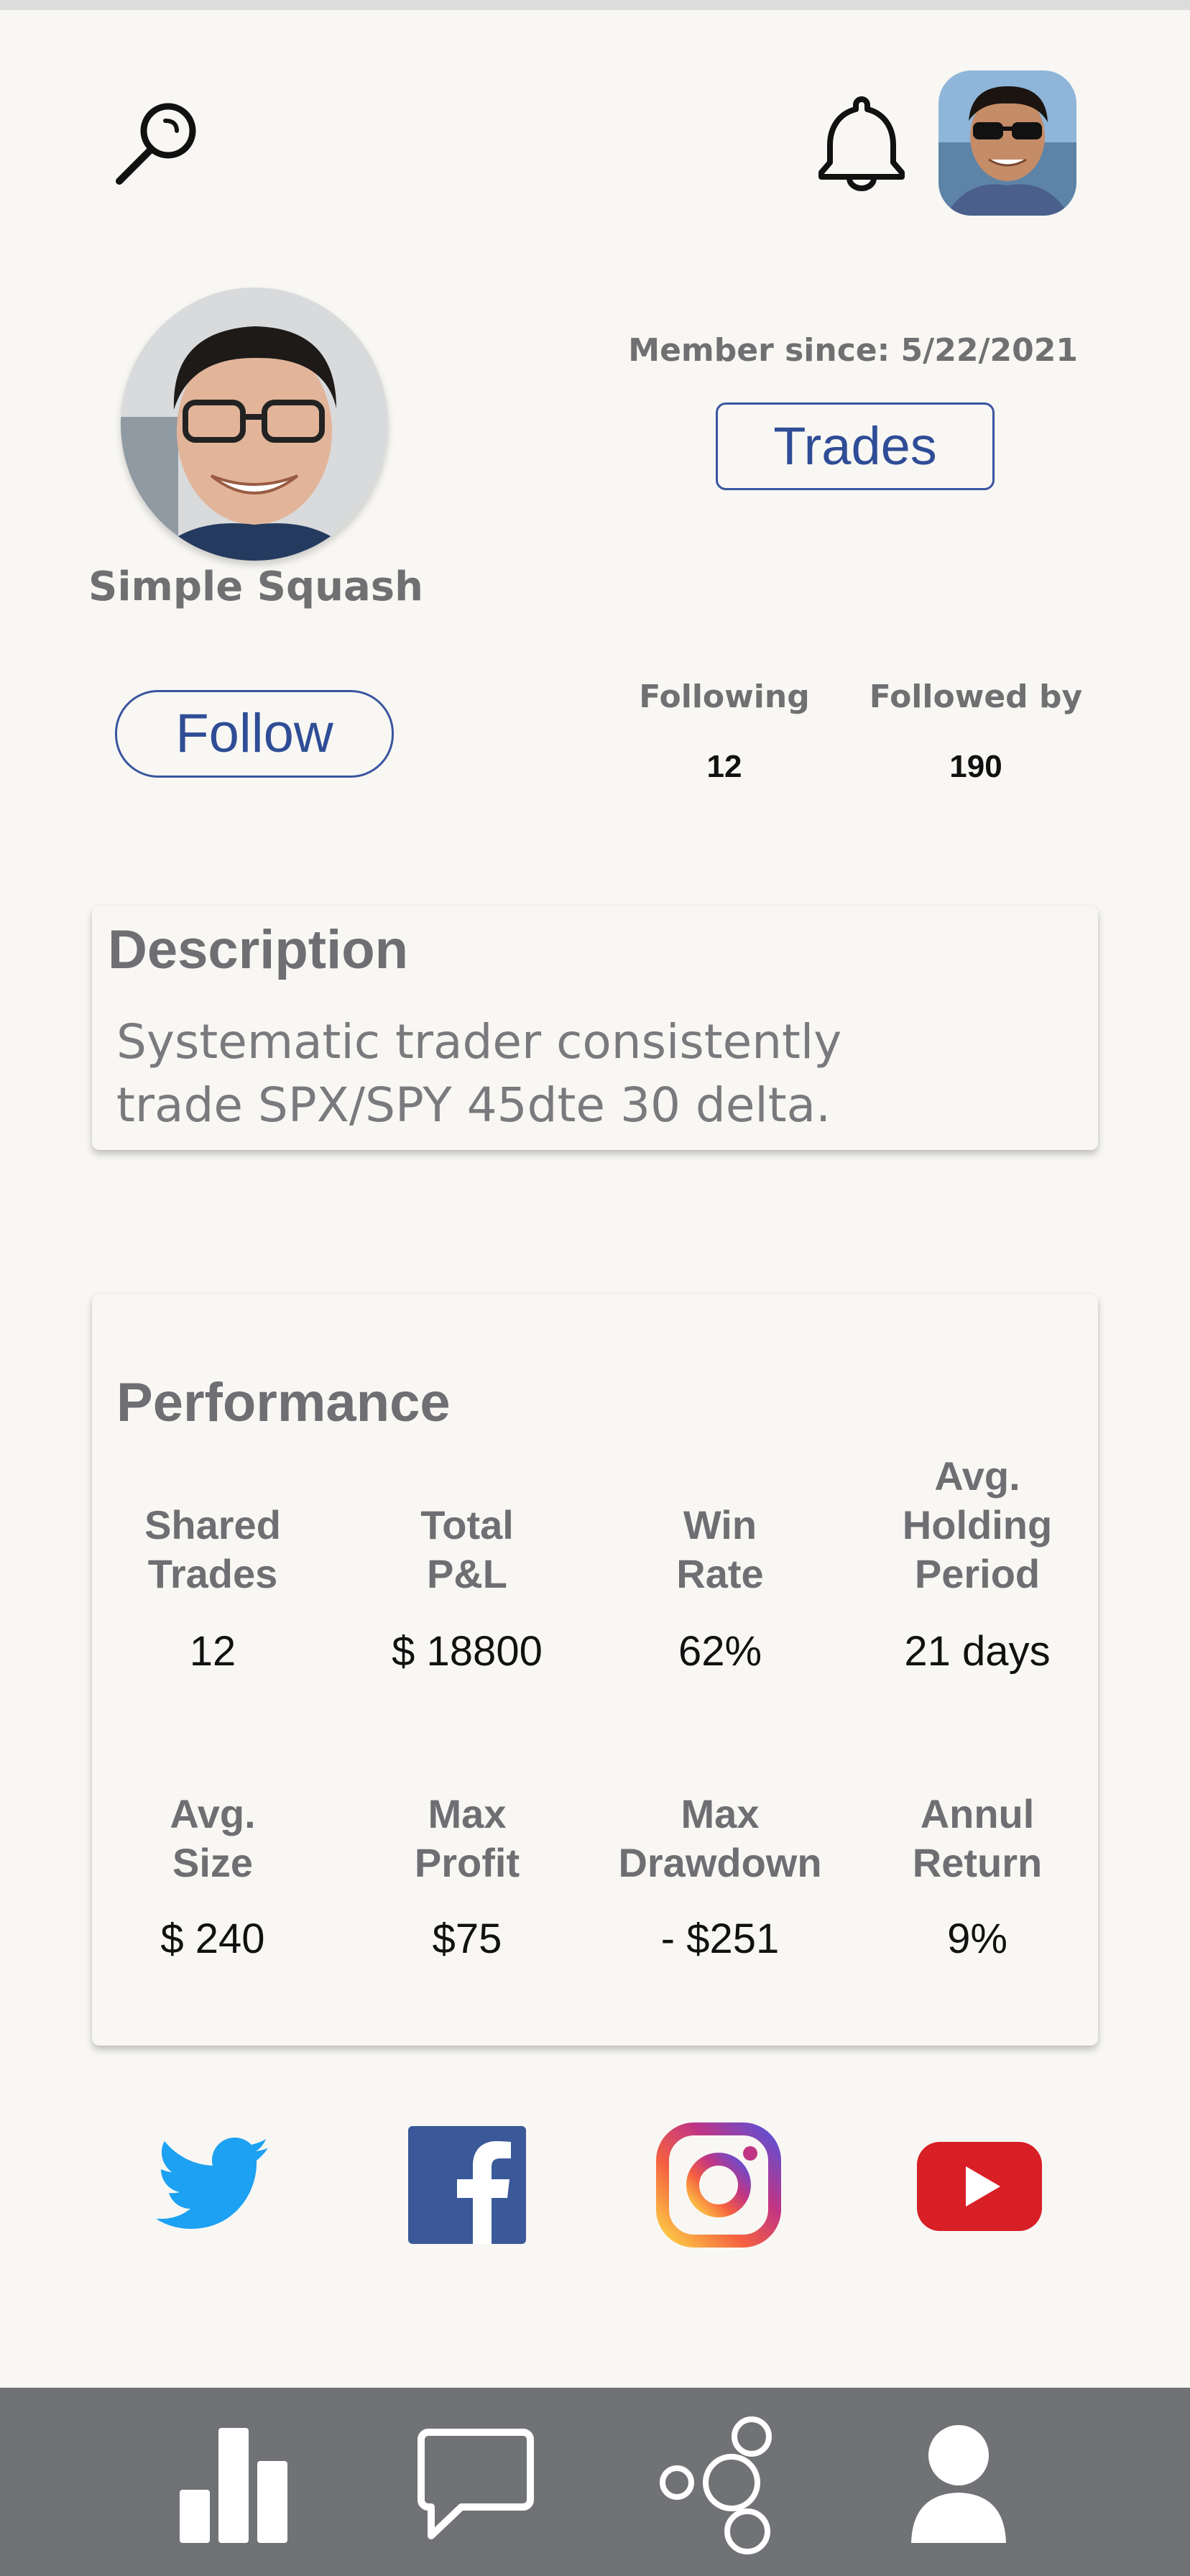 The height and width of the screenshot is (2576, 1190). Describe the element at coordinates (479, 1042) in the screenshot. I see `description-line: Systematic trader consistently` at that location.